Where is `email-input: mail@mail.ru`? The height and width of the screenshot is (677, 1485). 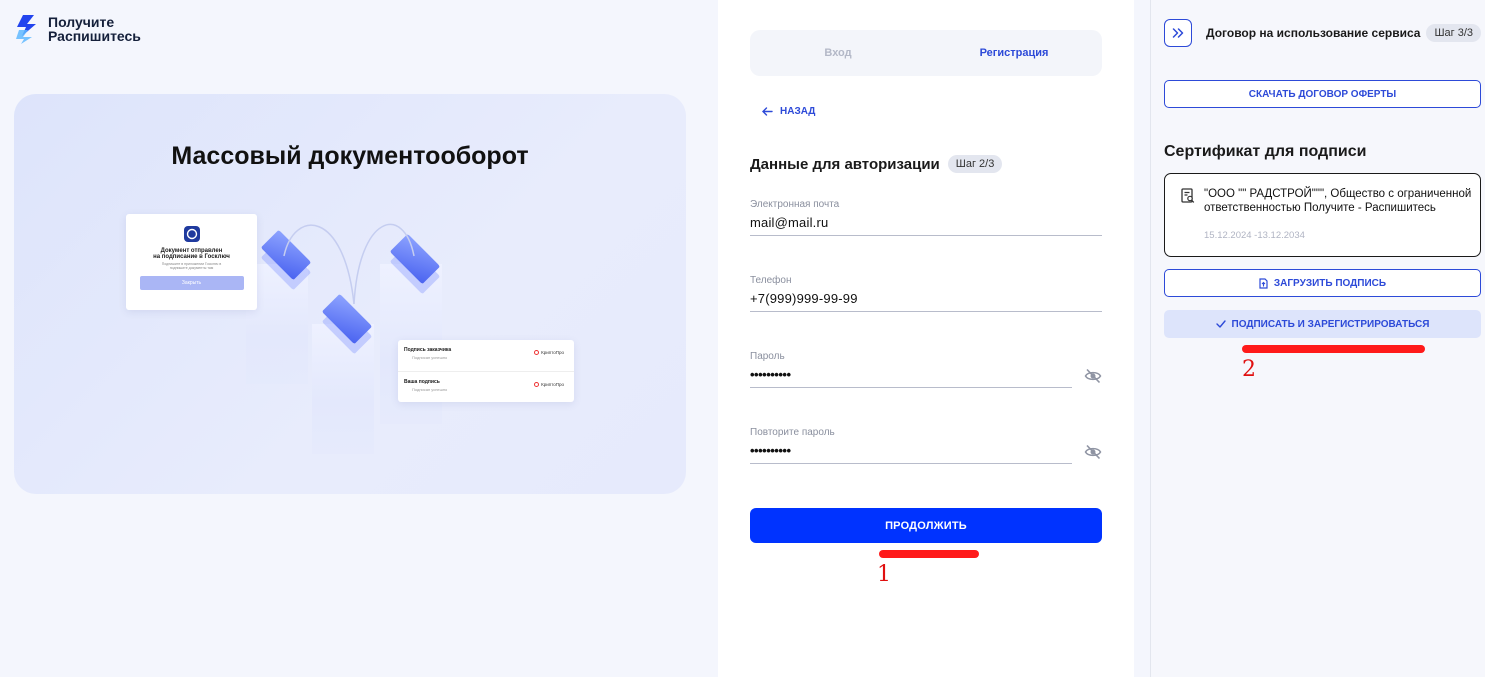
email-input: mail@mail.ru is located at coordinates (926, 222).